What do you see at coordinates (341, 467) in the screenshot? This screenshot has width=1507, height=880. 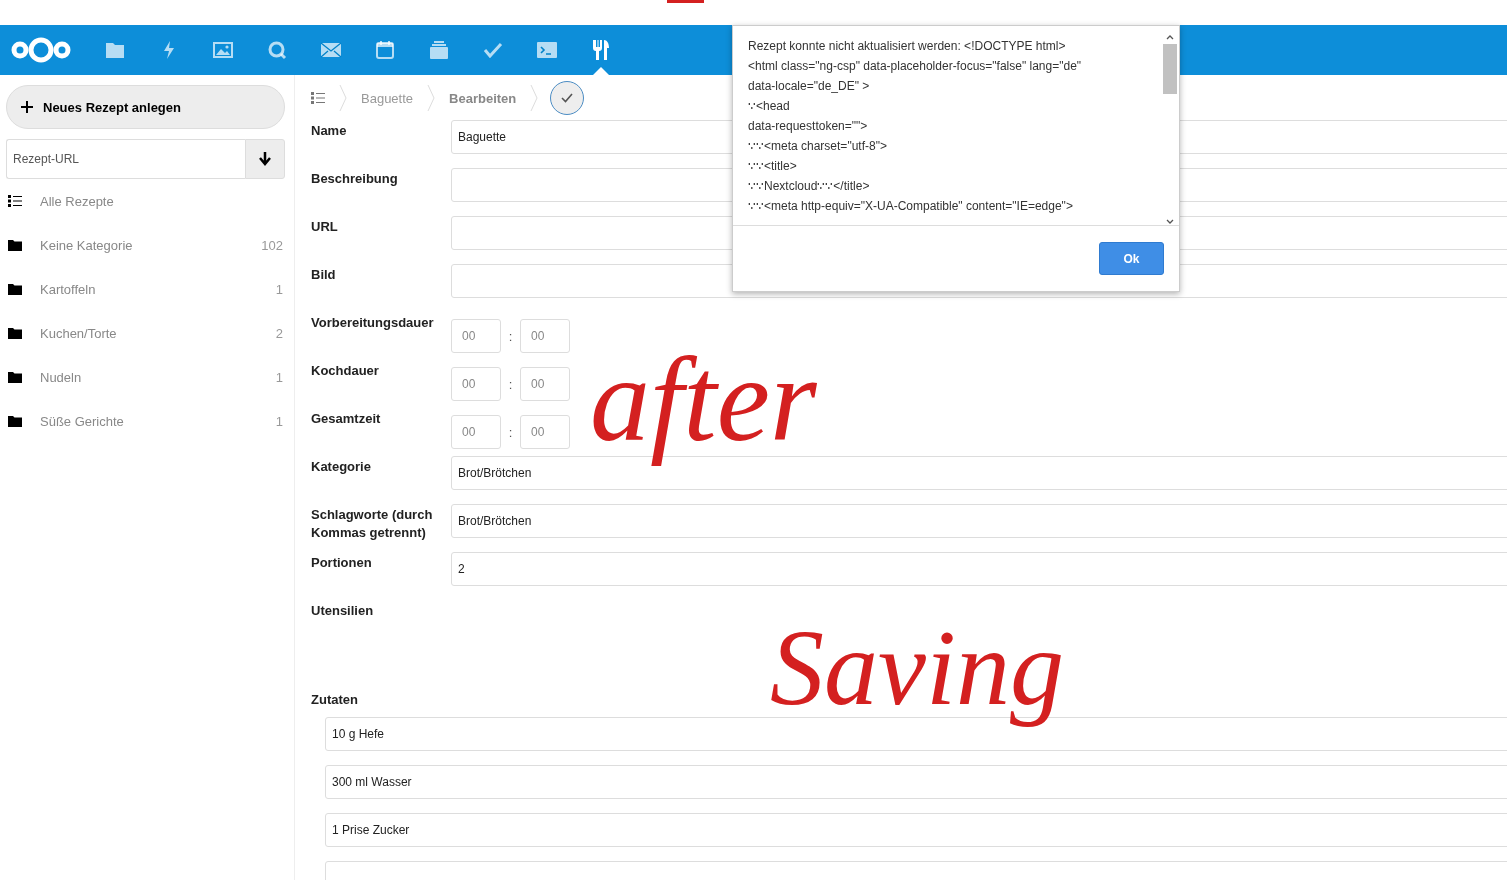 I see `field-label: Kategorie` at bounding box center [341, 467].